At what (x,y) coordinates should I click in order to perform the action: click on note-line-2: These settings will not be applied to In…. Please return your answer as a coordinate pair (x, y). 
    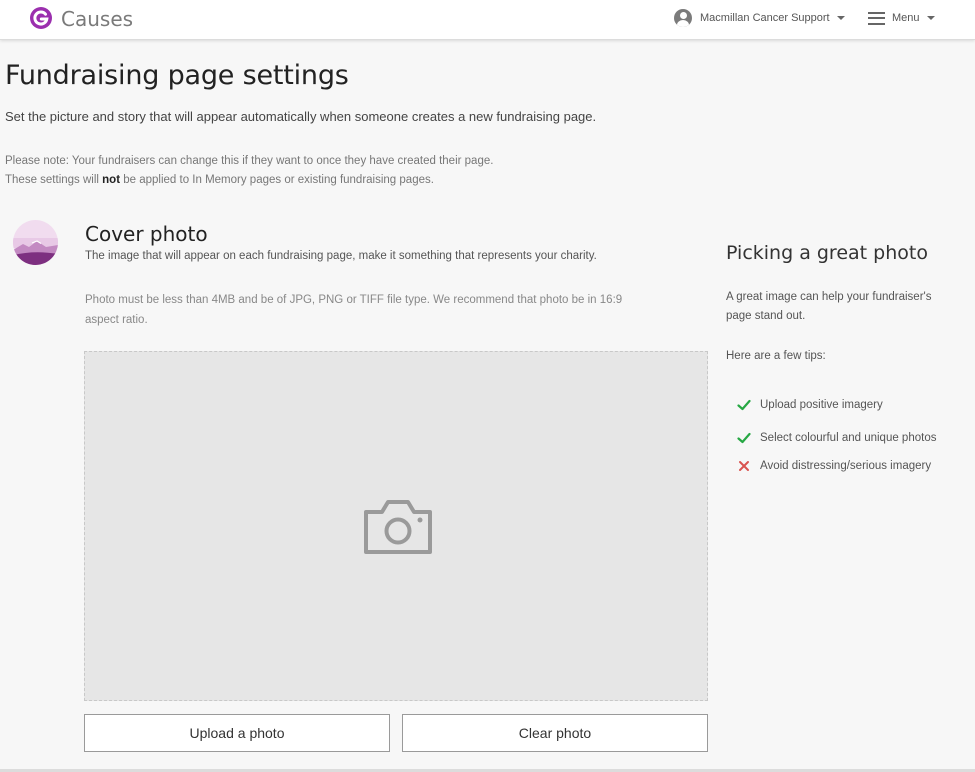
    Looking at the image, I should click on (219, 180).